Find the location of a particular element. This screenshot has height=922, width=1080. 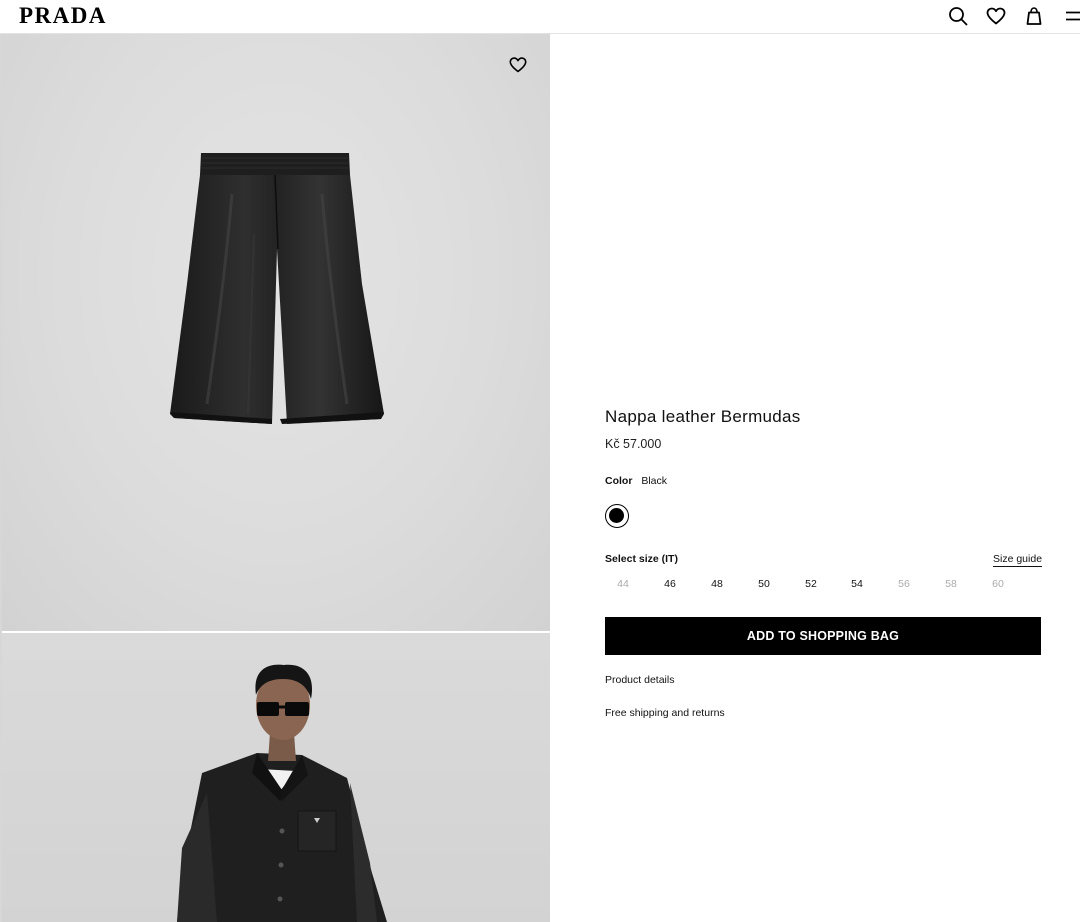

heart-icon is located at coordinates (996, 16).